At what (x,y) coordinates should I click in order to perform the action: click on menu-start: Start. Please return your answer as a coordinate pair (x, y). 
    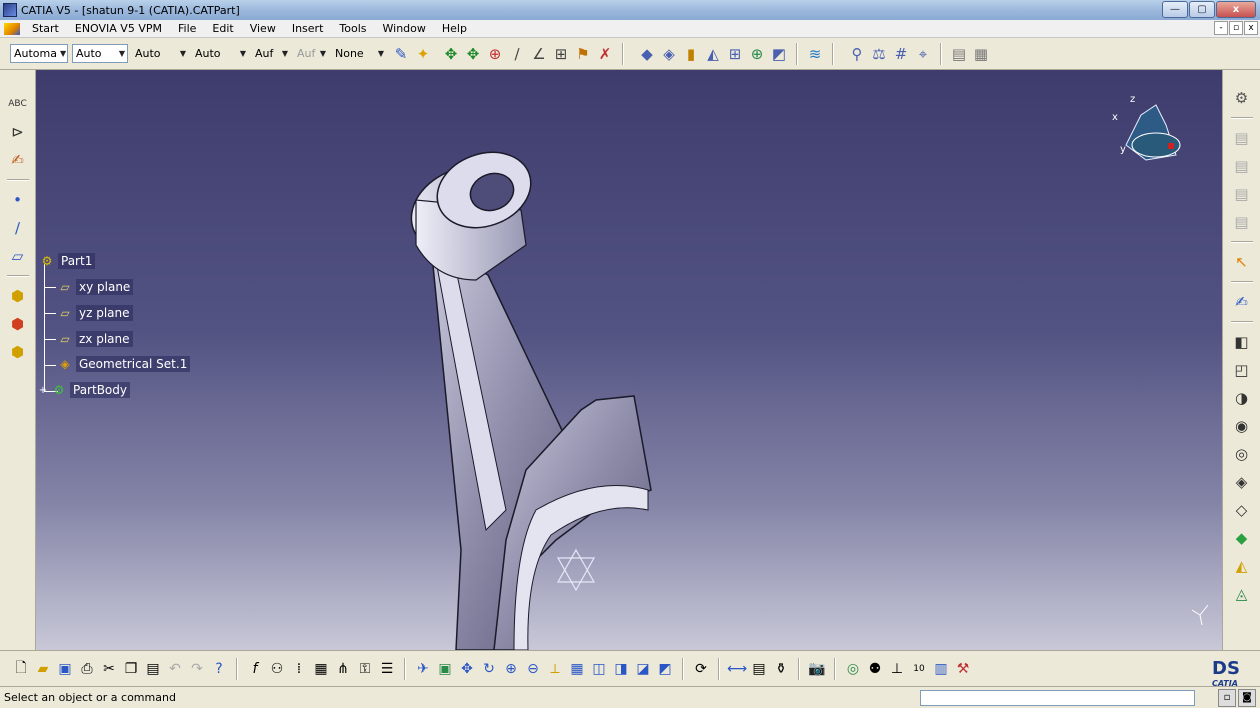
    Looking at the image, I should click on (45, 29).